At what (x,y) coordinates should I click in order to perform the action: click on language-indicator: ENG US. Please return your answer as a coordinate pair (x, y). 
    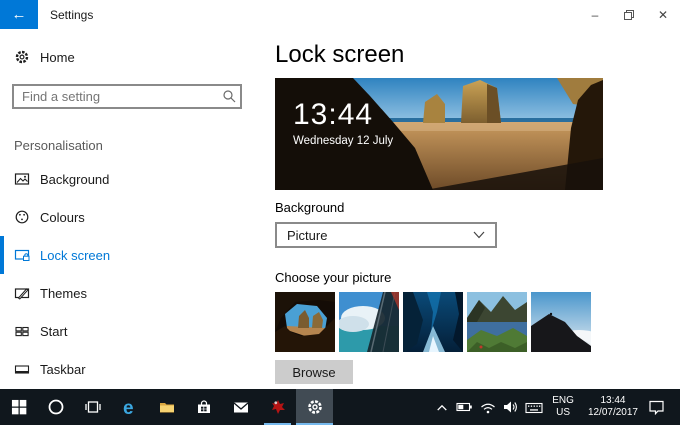
    Looking at the image, I should click on (563, 407).